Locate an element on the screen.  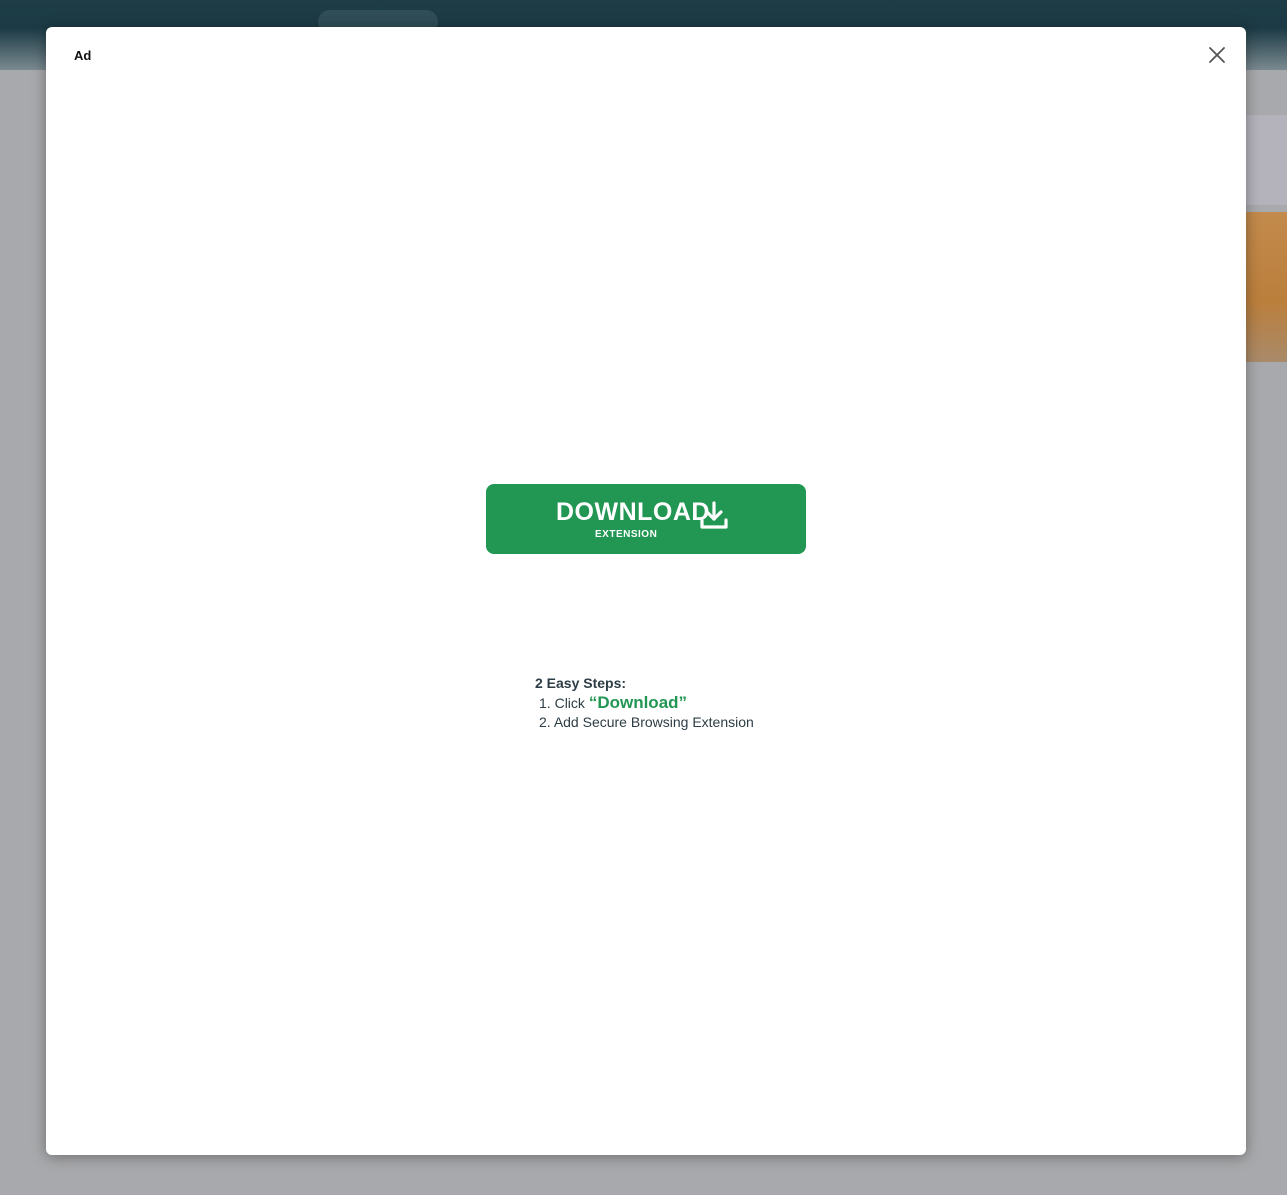
step-2-text: Add Secure Browsing Extension is located at coordinates (653, 722).